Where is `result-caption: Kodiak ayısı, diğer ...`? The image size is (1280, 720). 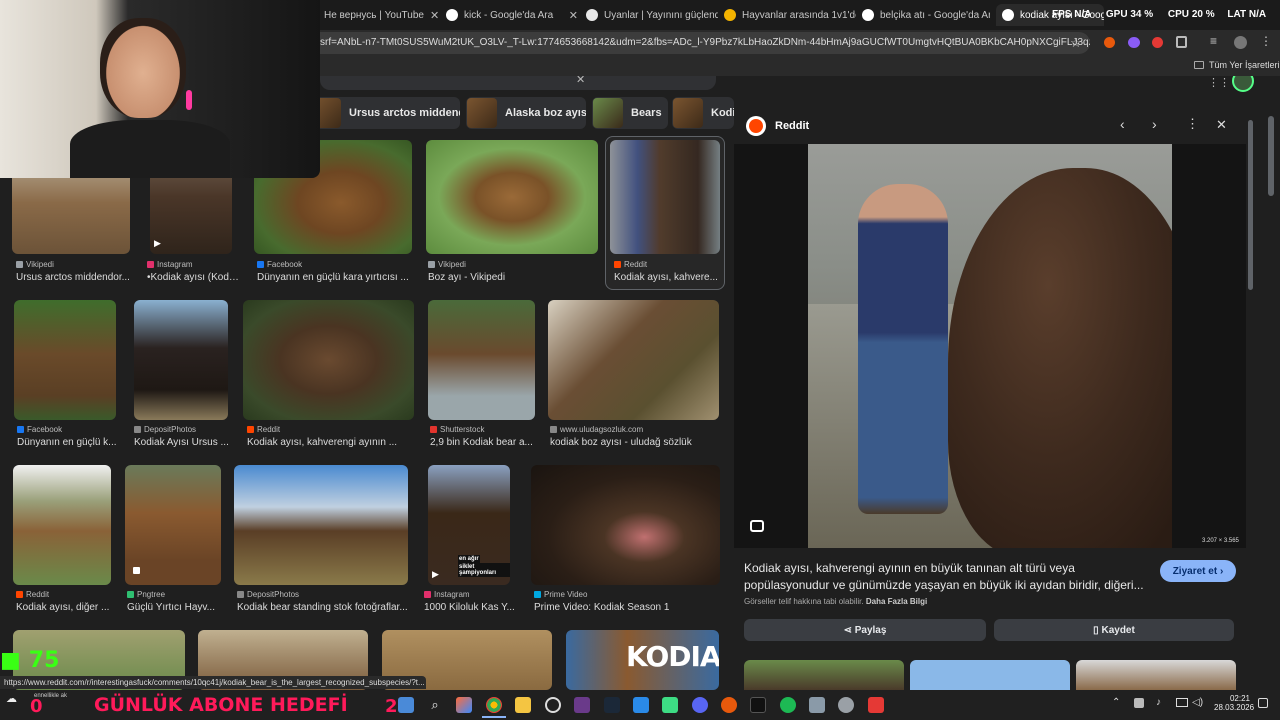
result-caption: Kodiak ayısı, diğer ... is located at coordinates (63, 607).